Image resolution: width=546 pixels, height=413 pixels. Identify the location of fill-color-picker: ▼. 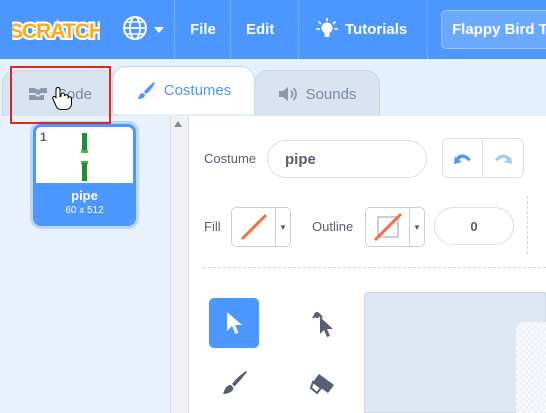
(261, 227).